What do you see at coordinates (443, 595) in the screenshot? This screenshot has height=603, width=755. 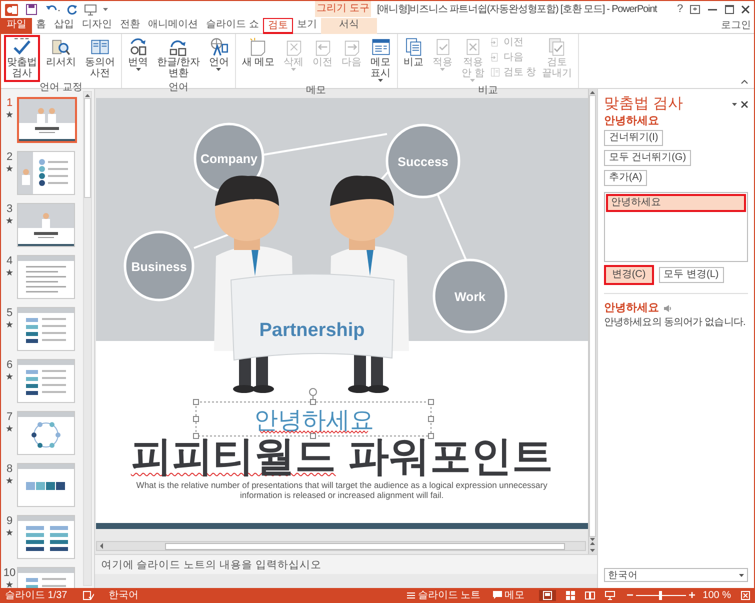 I see `notes-toggle: 슬라이드 노트` at bounding box center [443, 595].